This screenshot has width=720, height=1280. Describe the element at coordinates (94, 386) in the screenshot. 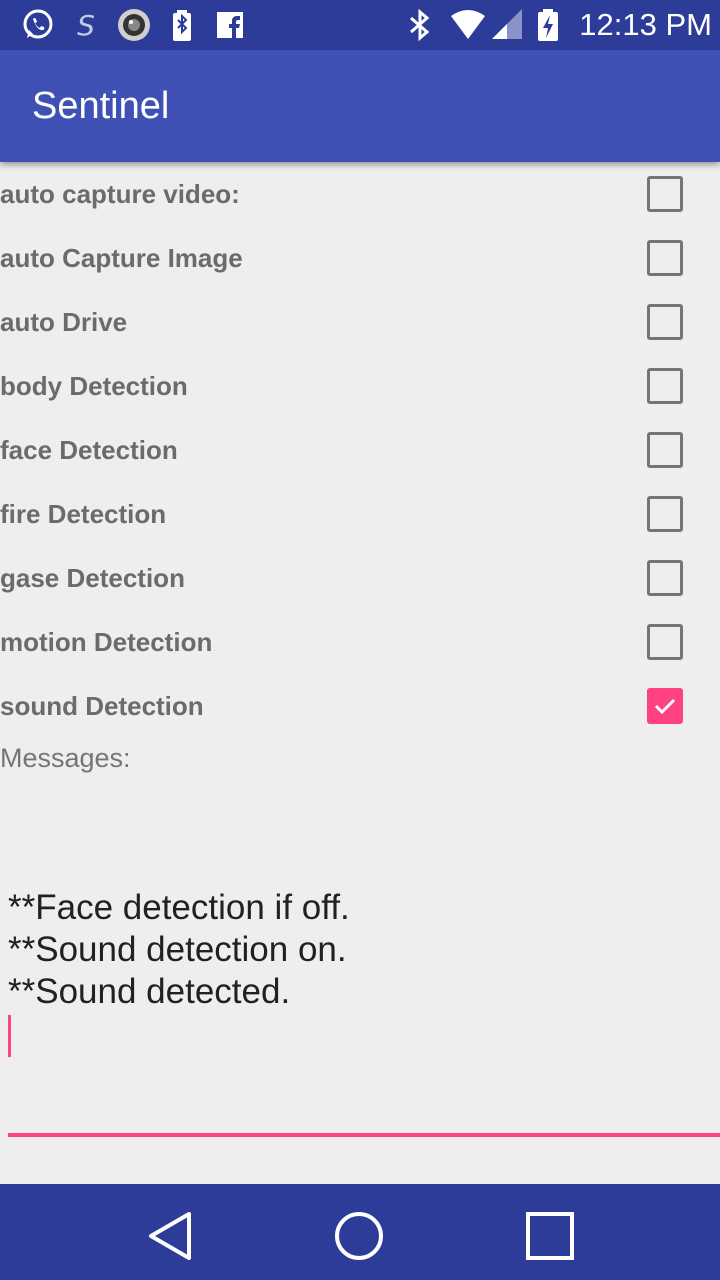

I see `setting-label: body Detection` at that location.